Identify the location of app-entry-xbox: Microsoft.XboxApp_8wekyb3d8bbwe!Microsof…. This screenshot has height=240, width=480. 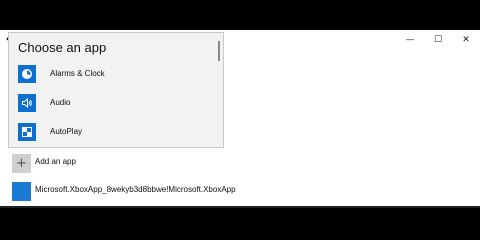
(124, 191).